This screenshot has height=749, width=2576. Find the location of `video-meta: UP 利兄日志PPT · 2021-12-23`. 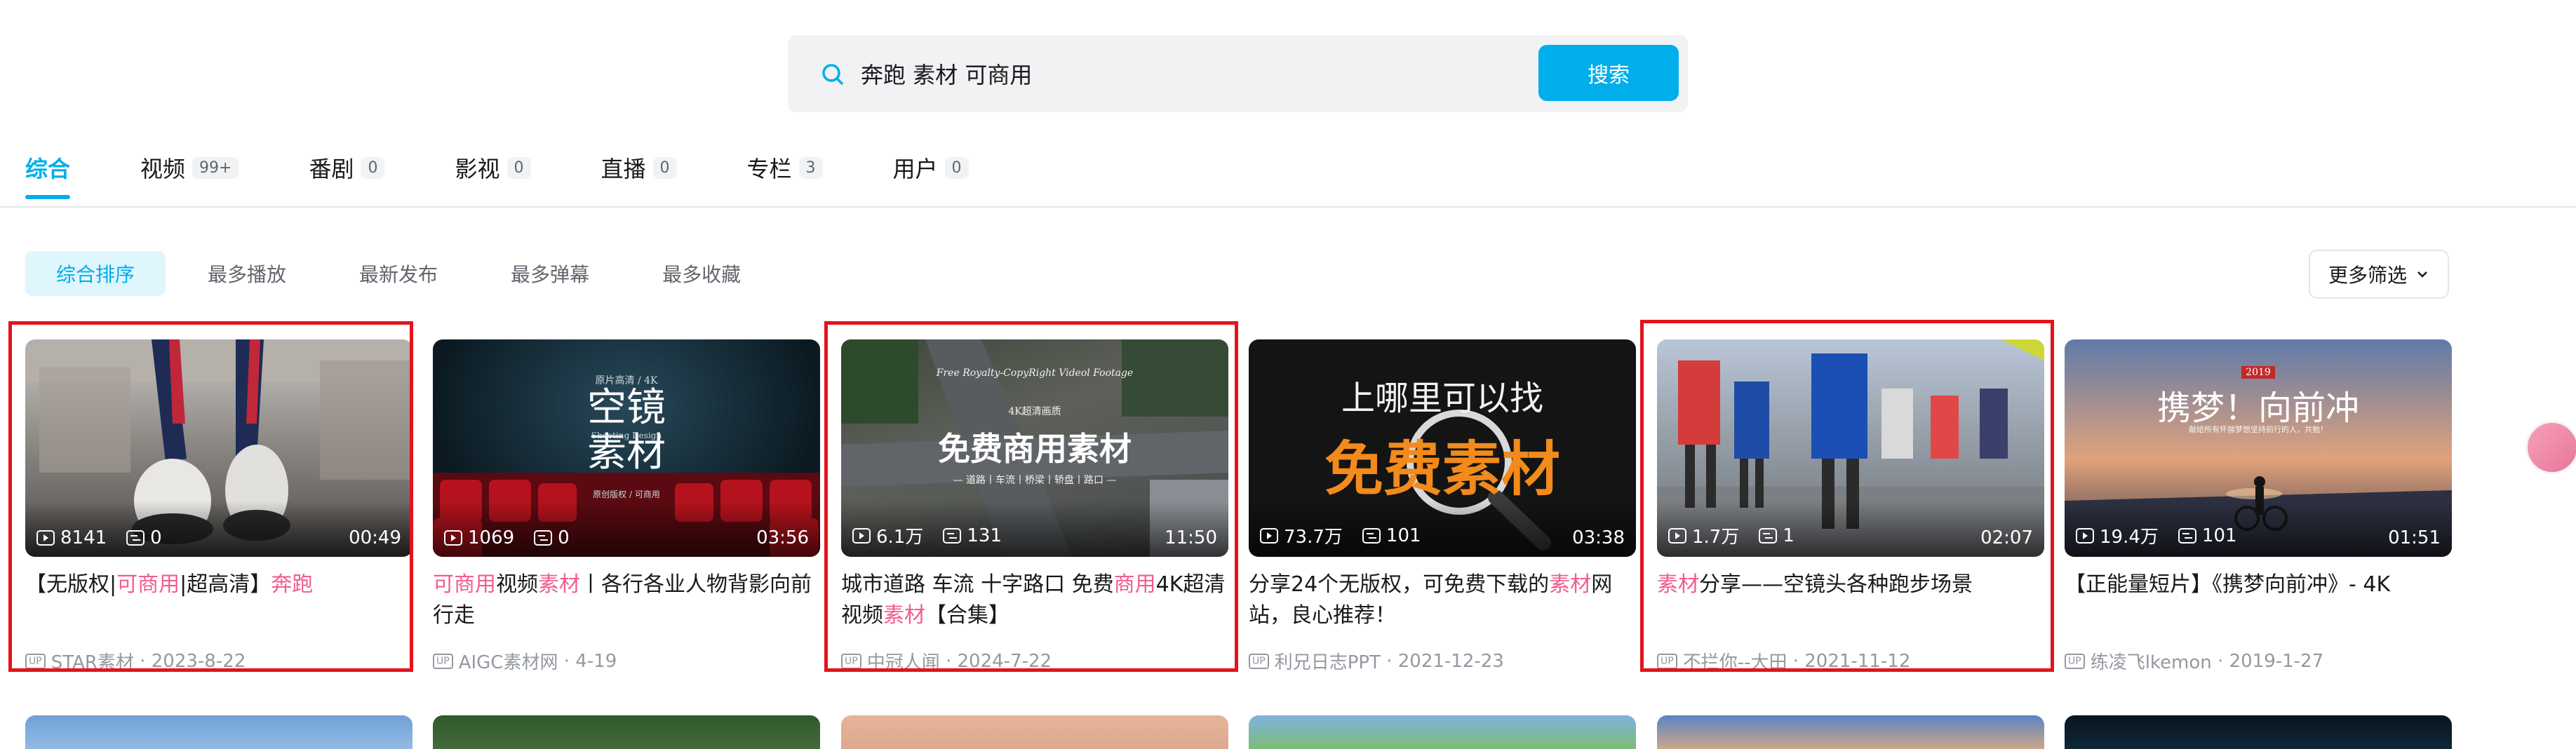

video-meta: UP 利兄日志PPT · 2021-12-23 is located at coordinates (1442, 661).